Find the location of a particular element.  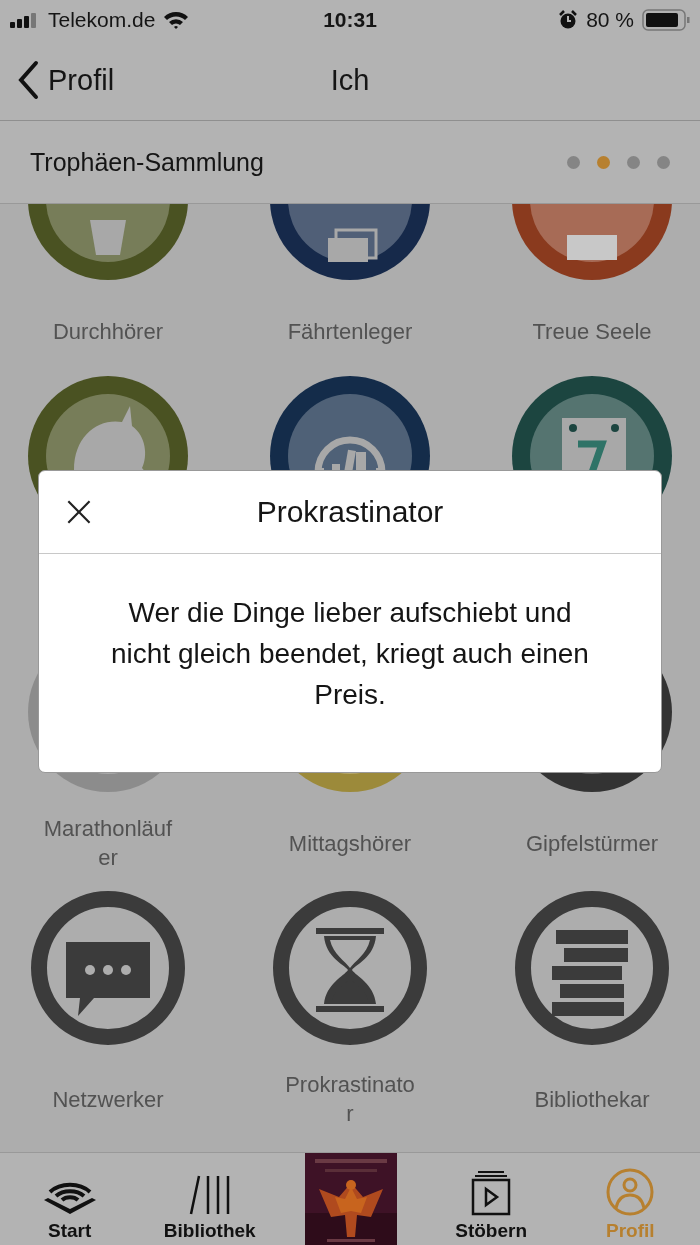

chevron-left-icon is located at coordinates (28, 80).